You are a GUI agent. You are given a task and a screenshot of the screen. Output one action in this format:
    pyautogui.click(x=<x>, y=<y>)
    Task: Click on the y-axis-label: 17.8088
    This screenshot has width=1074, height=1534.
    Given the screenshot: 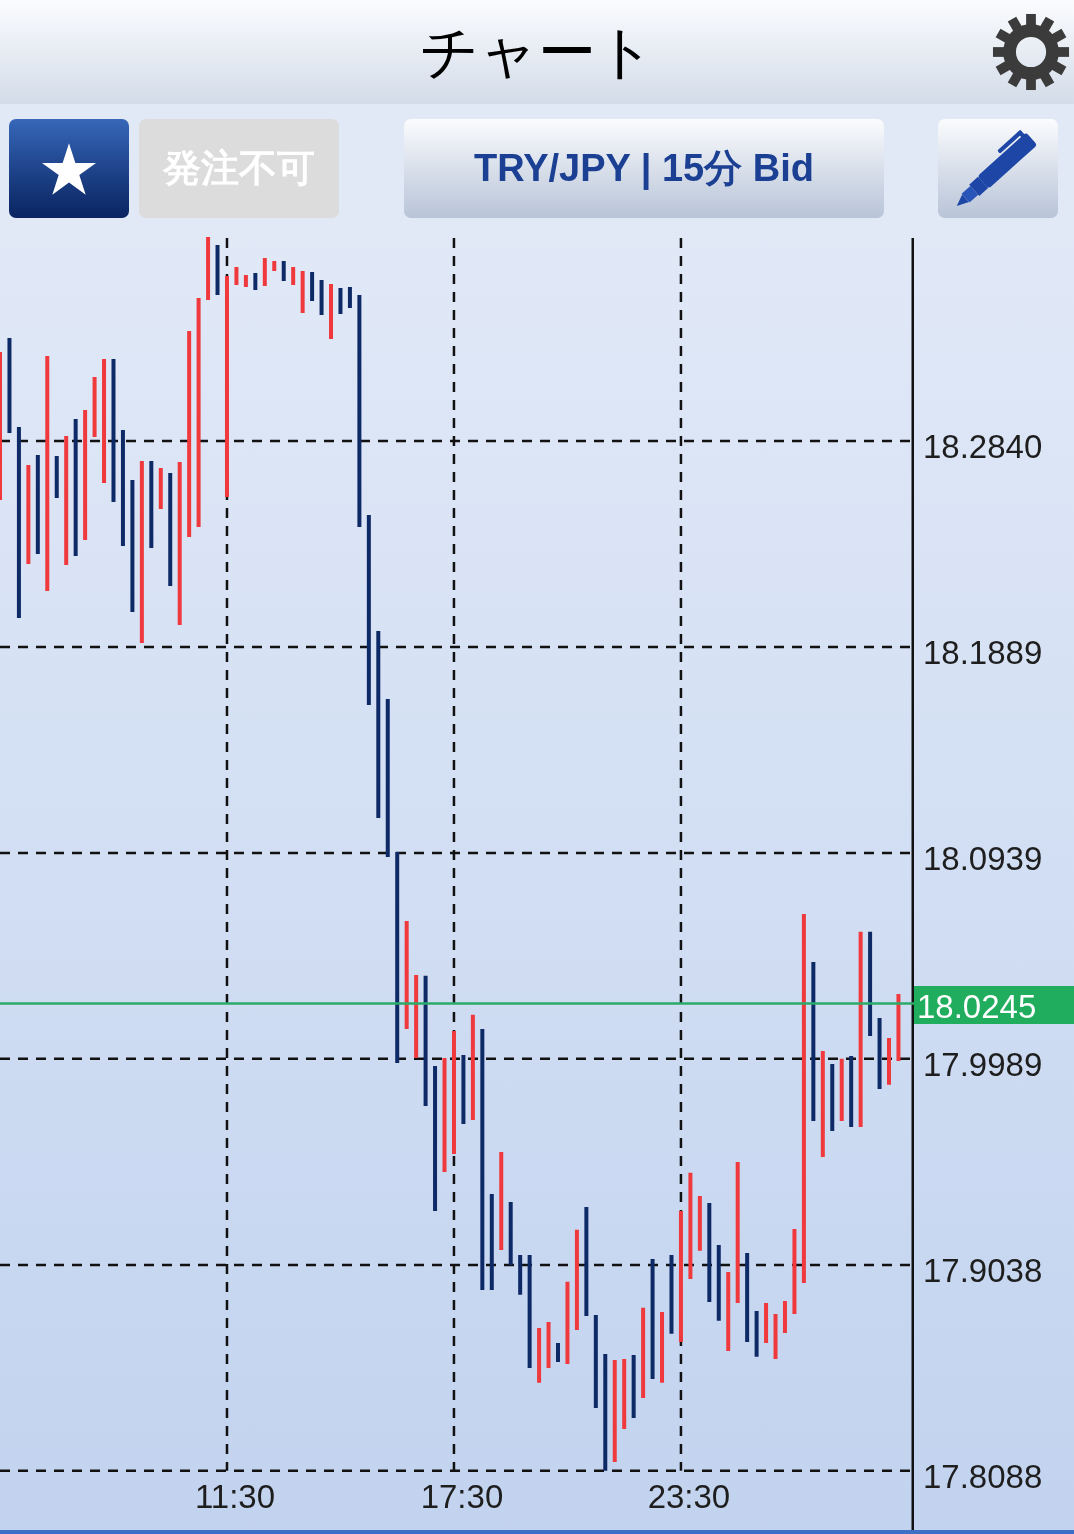 What is the action you would take?
    pyautogui.click(x=983, y=1476)
    